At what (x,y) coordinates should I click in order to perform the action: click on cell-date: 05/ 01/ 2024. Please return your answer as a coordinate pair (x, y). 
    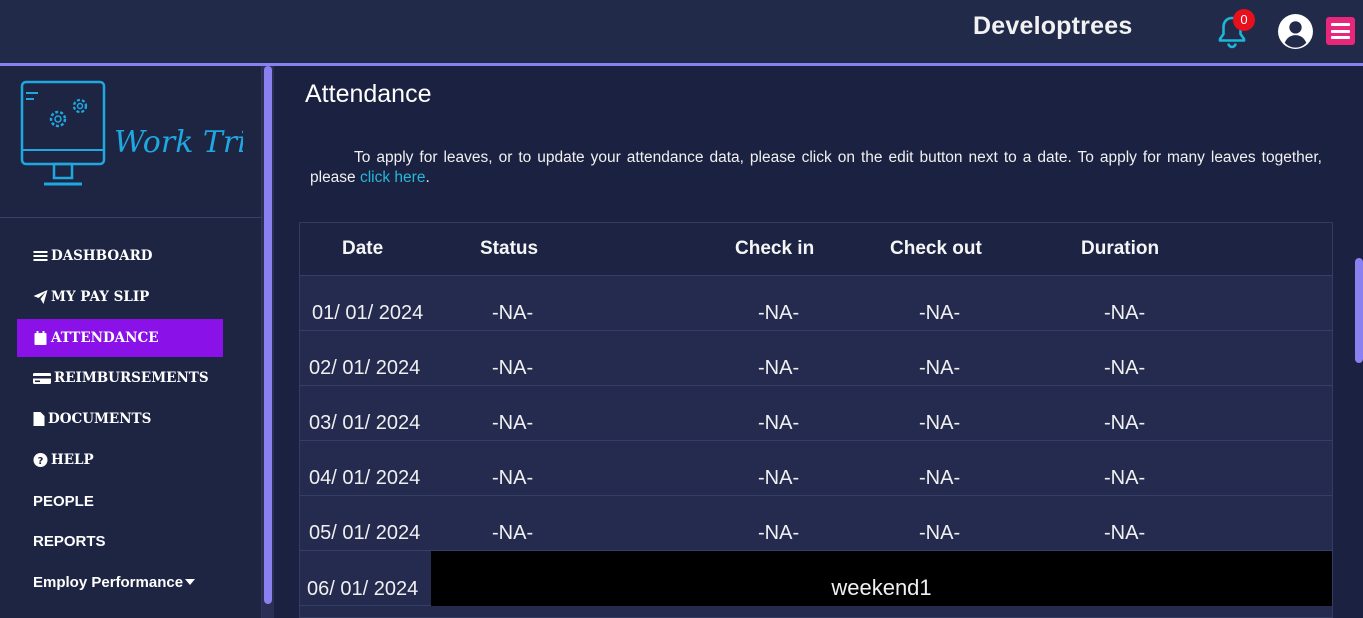
    Looking at the image, I should click on (365, 533).